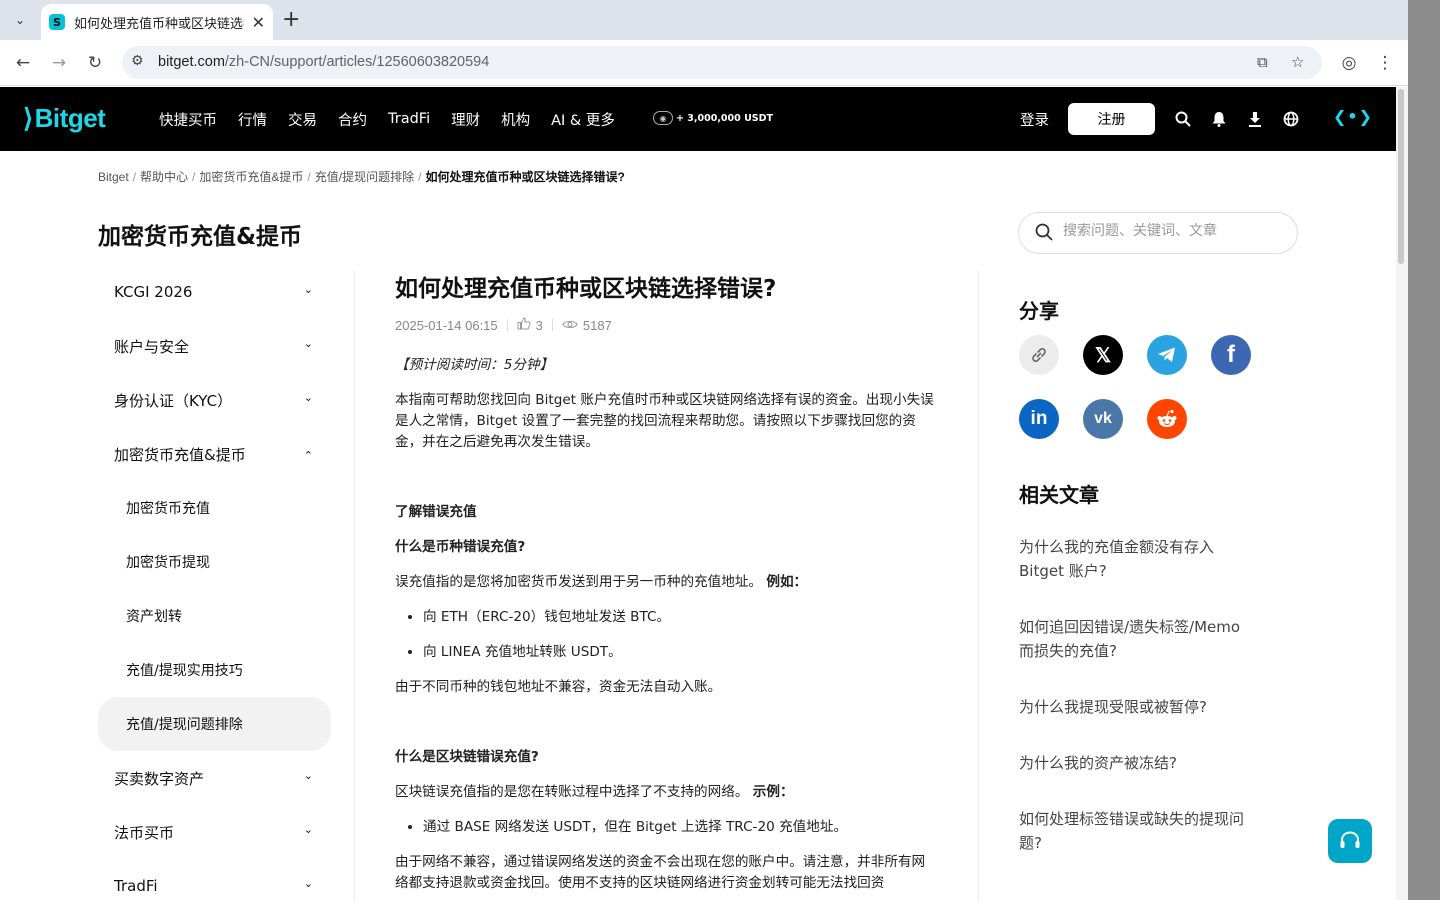  What do you see at coordinates (1139, 639) in the screenshot?
I see `related-article-link: 如何追回因错误/遗失标签/Memo 而损失的充值?` at bounding box center [1139, 639].